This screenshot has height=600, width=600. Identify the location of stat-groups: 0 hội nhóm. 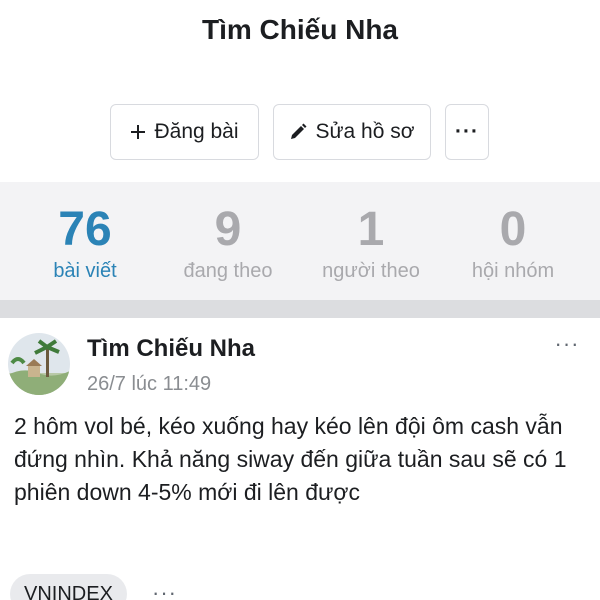
(513, 241).